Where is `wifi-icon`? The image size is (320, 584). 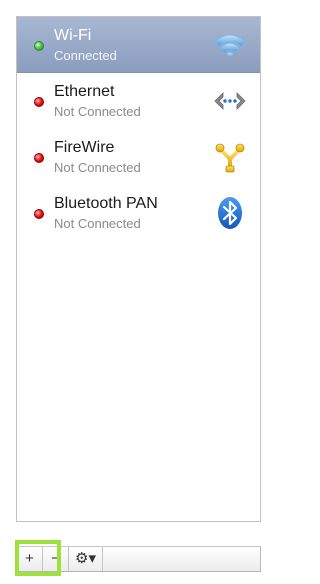
wifi-icon is located at coordinates (230, 45).